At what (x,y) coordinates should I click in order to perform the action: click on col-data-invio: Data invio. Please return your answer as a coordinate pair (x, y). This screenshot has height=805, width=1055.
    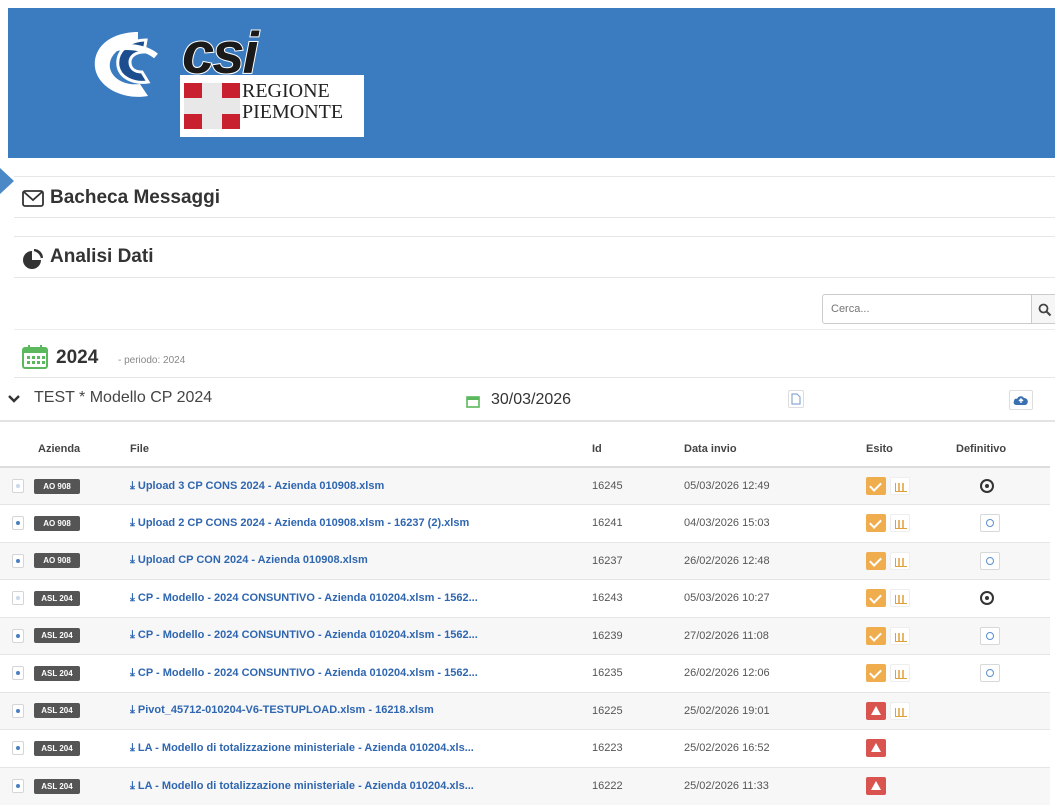
    Looking at the image, I should click on (767, 449).